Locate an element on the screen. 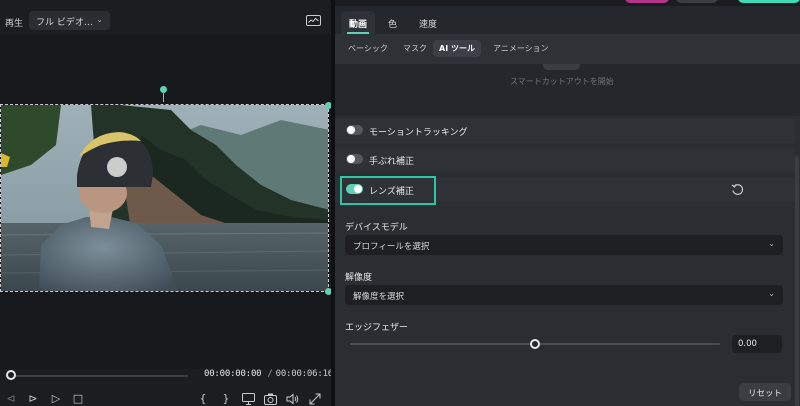 The height and width of the screenshot is (406, 800). device-model-value: プロフィールを選択 is located at coordinates (391, 247).